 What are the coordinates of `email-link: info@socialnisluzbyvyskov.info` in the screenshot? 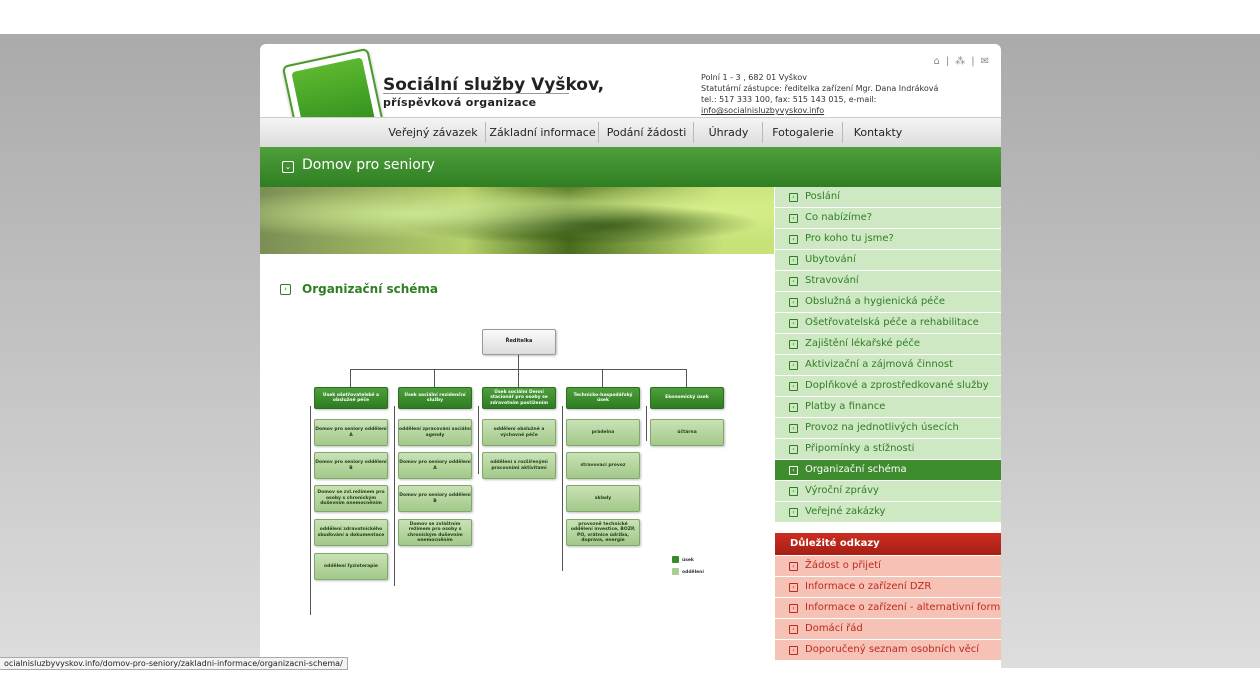 It's located at (762, 110).